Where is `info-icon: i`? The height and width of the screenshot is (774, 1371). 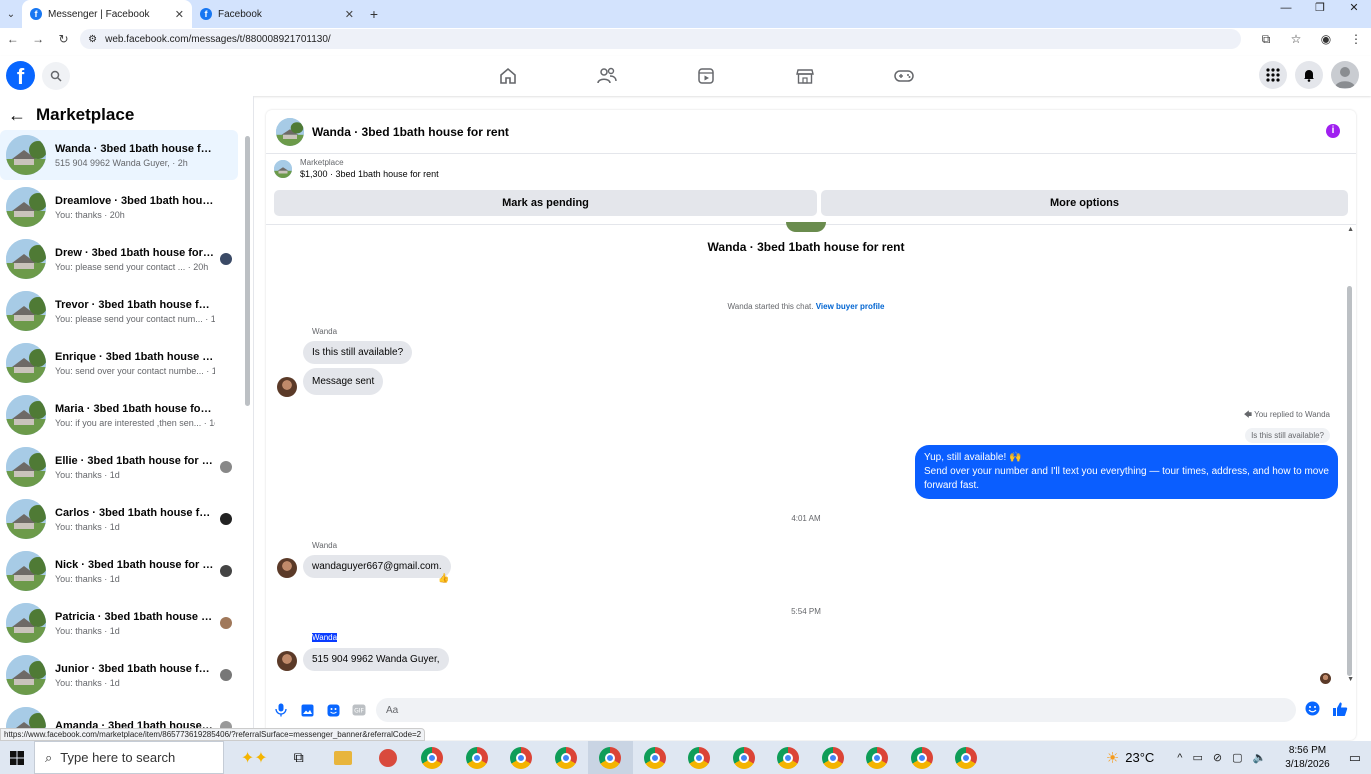
info-icon: i is located at coordinates (1333, 131).